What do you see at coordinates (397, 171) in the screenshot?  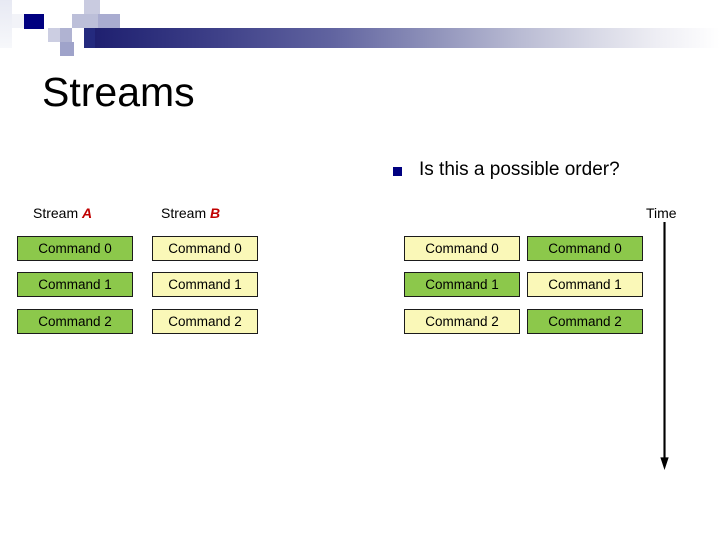 I see `square-bullet-icon` at bounding box center [397, 171].